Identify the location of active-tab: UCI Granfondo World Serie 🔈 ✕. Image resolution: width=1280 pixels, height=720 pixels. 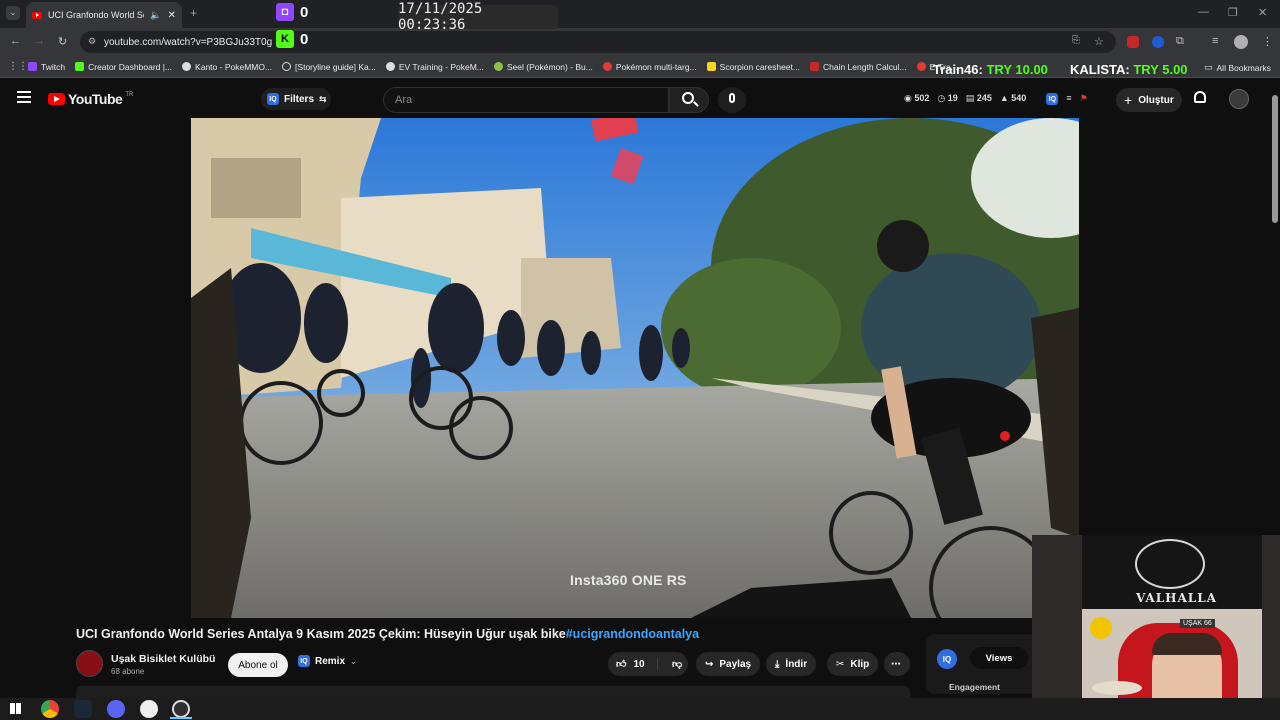
(104, 15).